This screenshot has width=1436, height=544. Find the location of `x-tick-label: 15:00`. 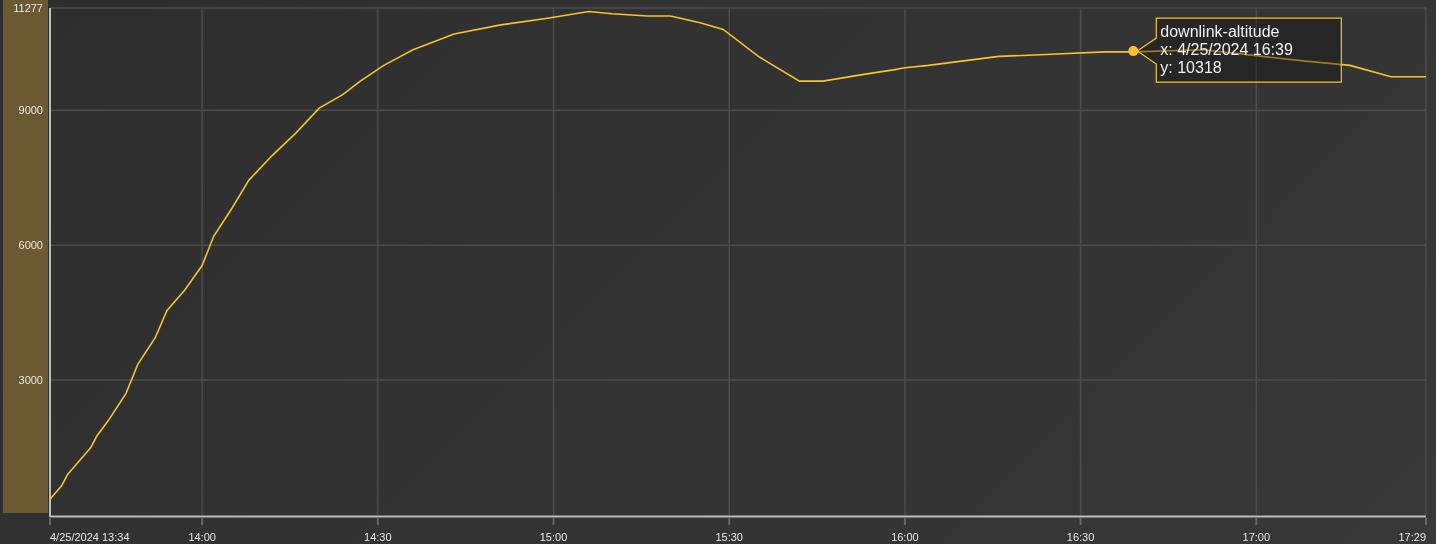

x-tick-label: 15:00 is located at coordinates (553, 537).